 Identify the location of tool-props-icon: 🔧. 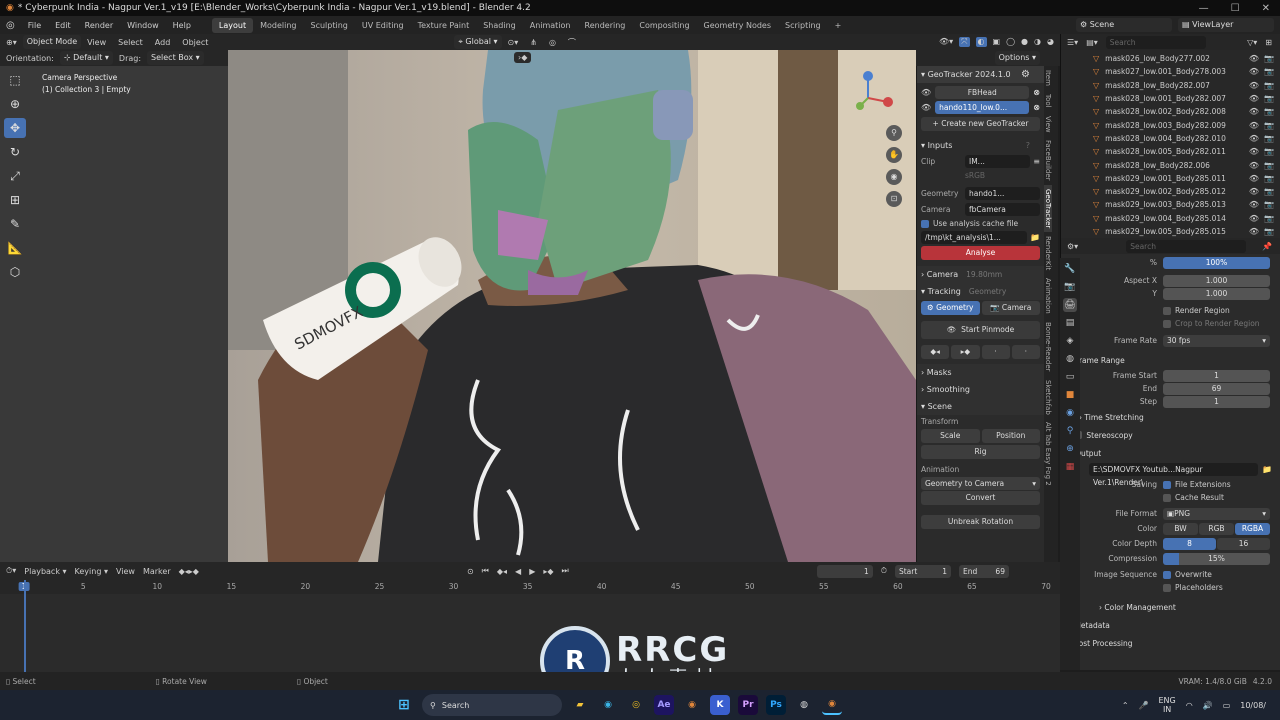
(1070, 269).